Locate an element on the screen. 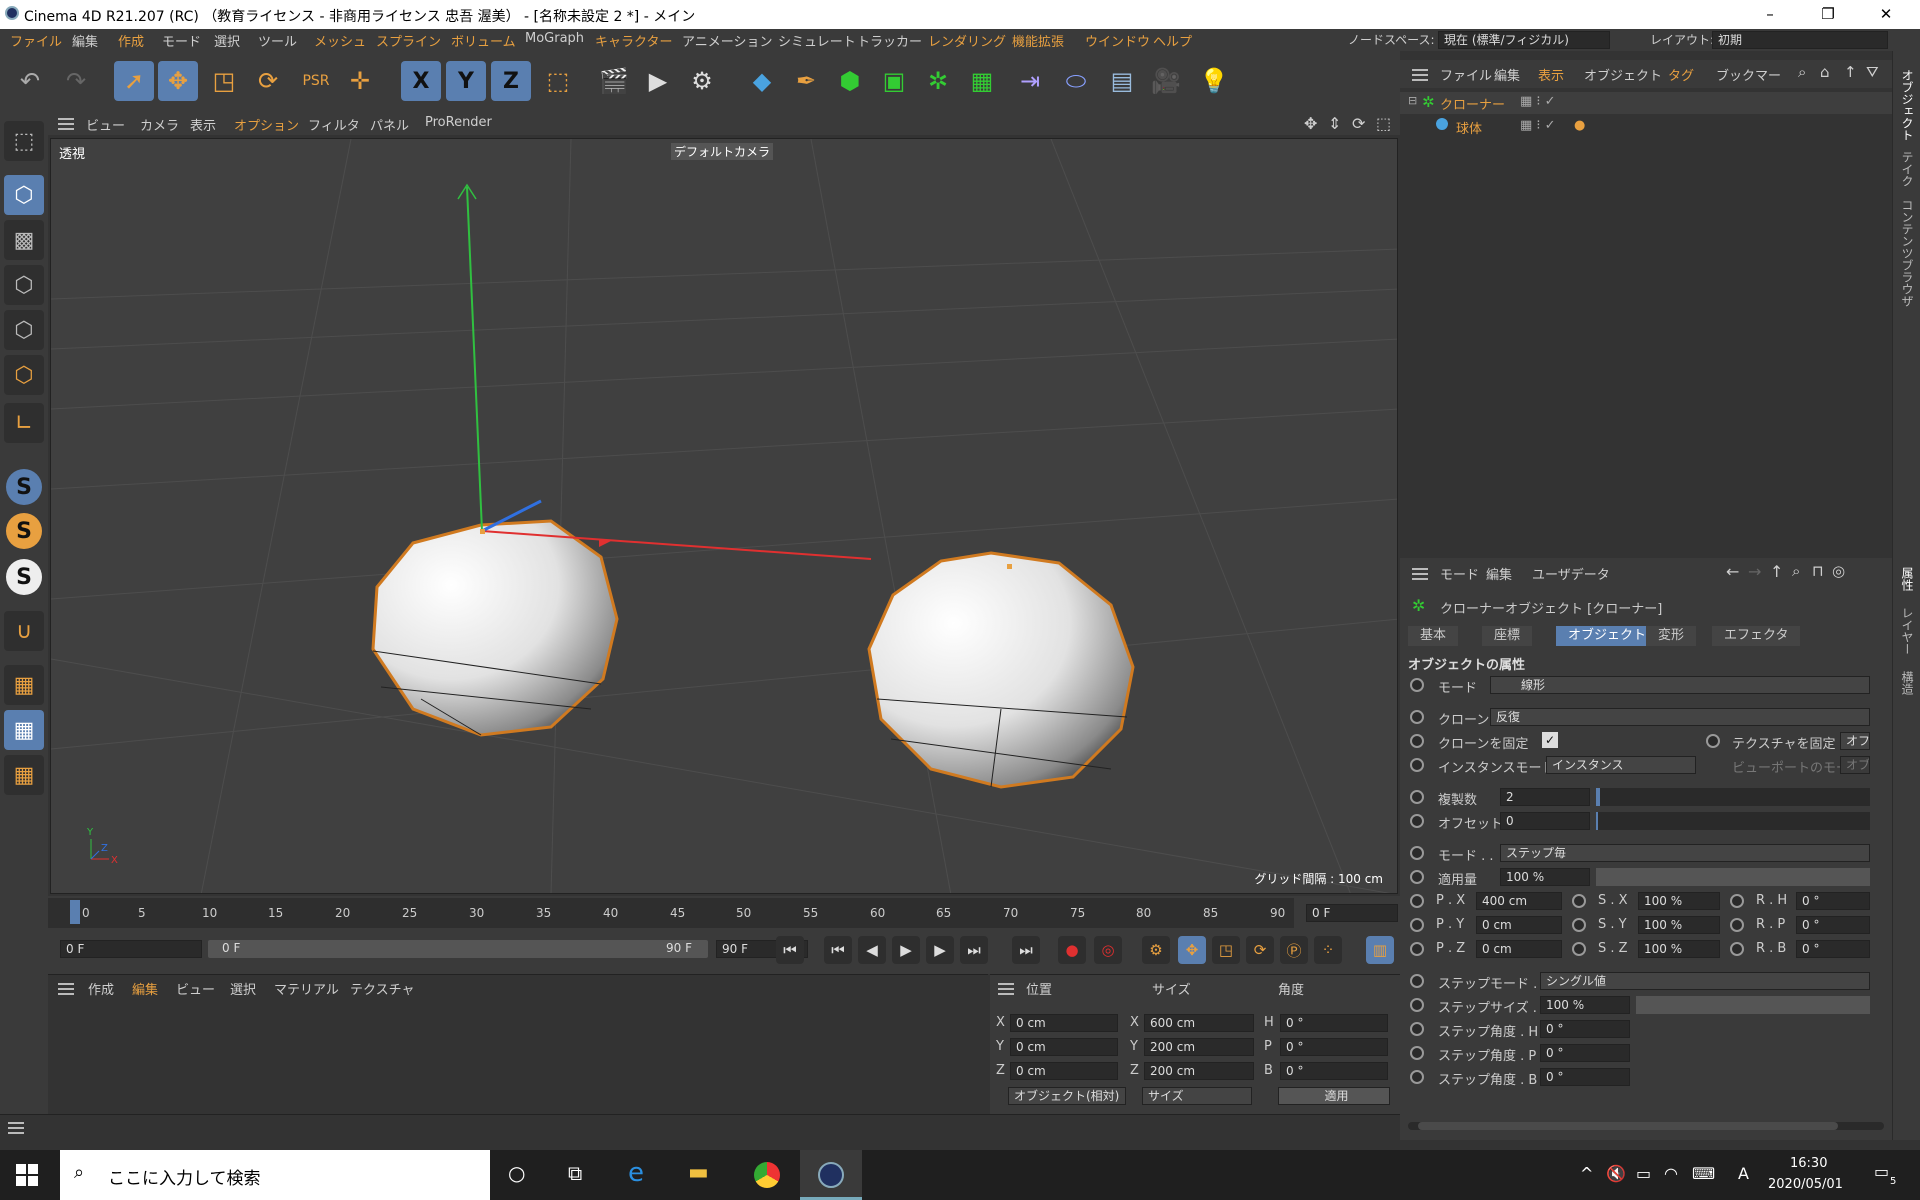  field-icon: ⬭ is located at coordinates (1076, 81).